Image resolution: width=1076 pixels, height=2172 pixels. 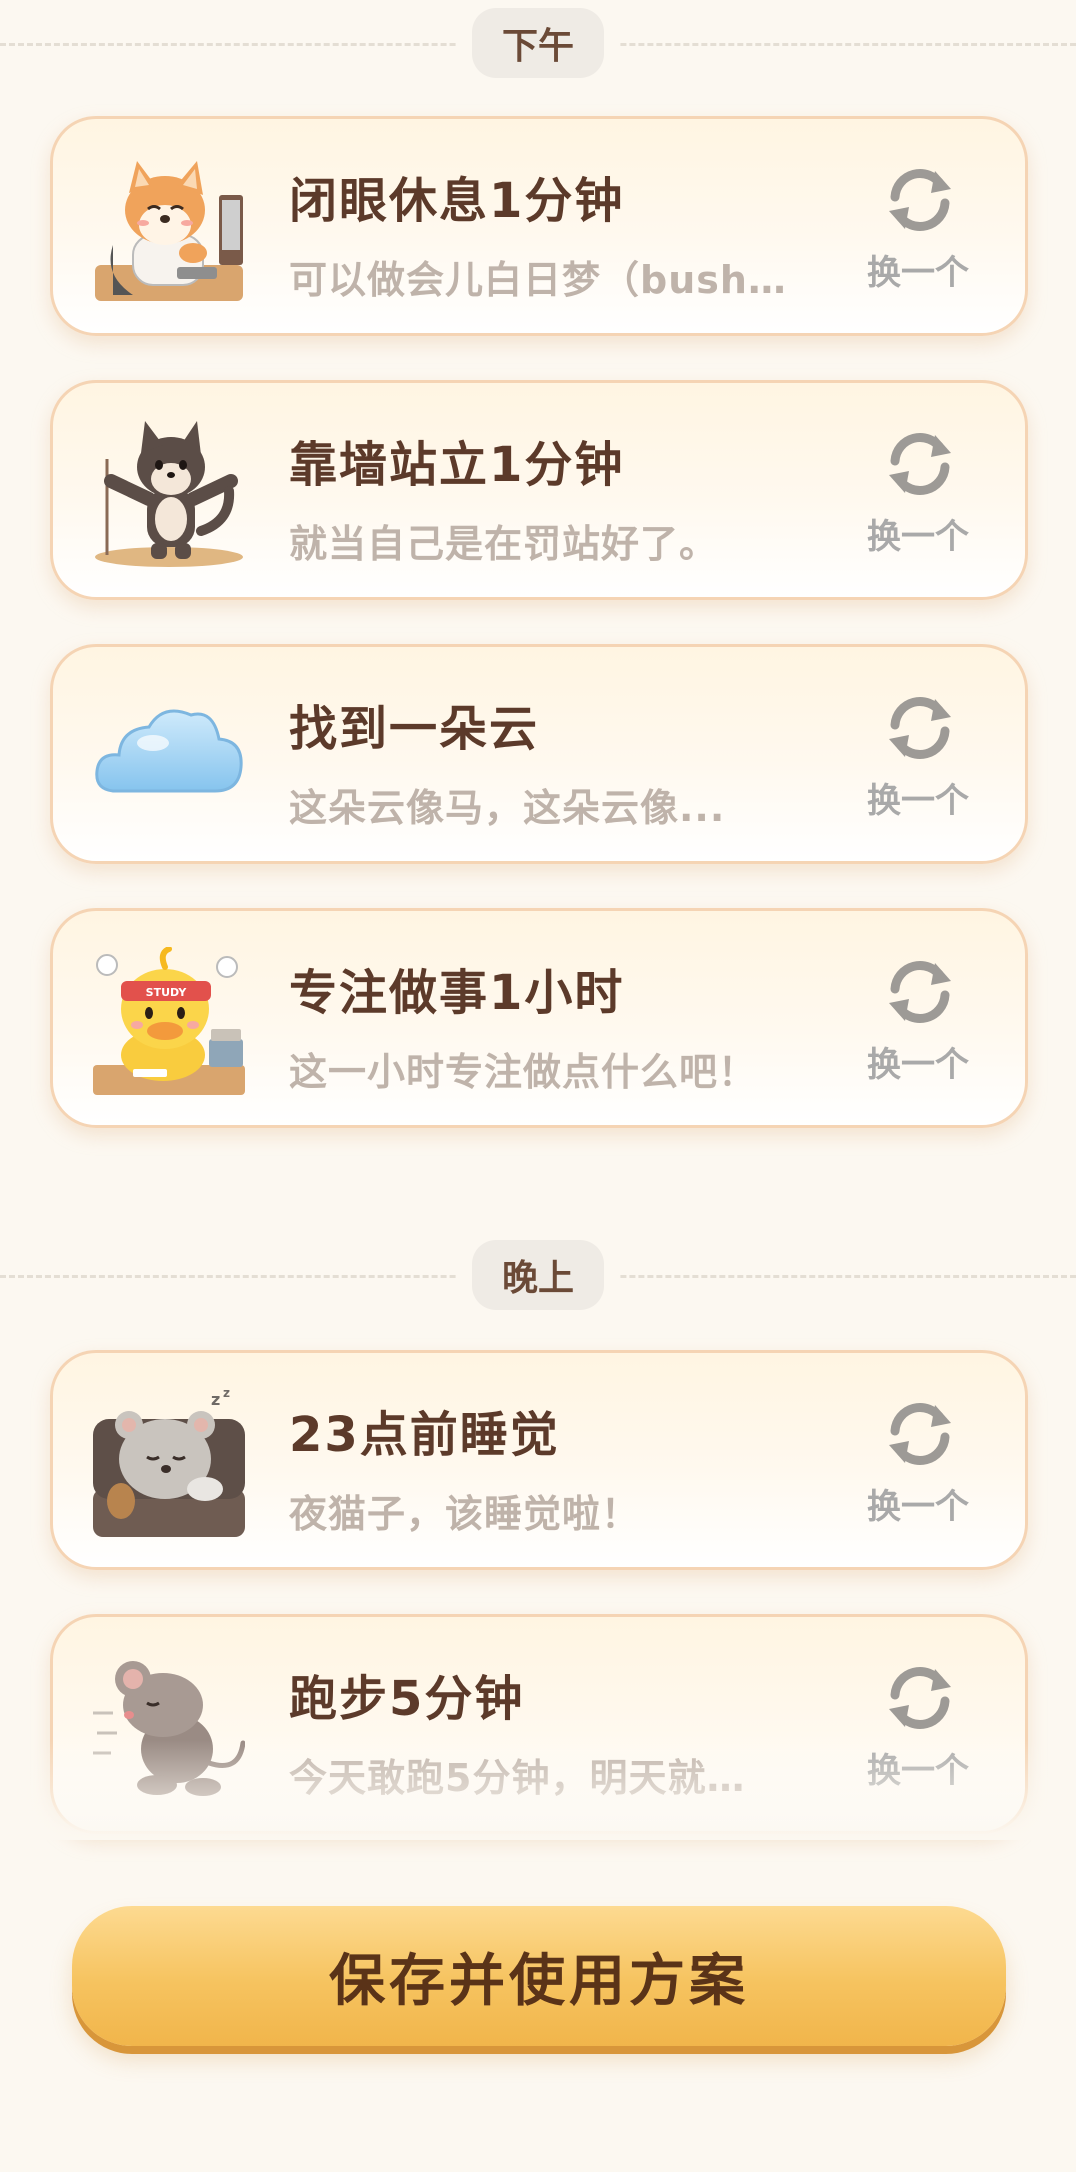 What do you see at coordinates (169, 1728) in the screenshot?
I see `running-mouse-icon` at bounding box center [169, 1728].